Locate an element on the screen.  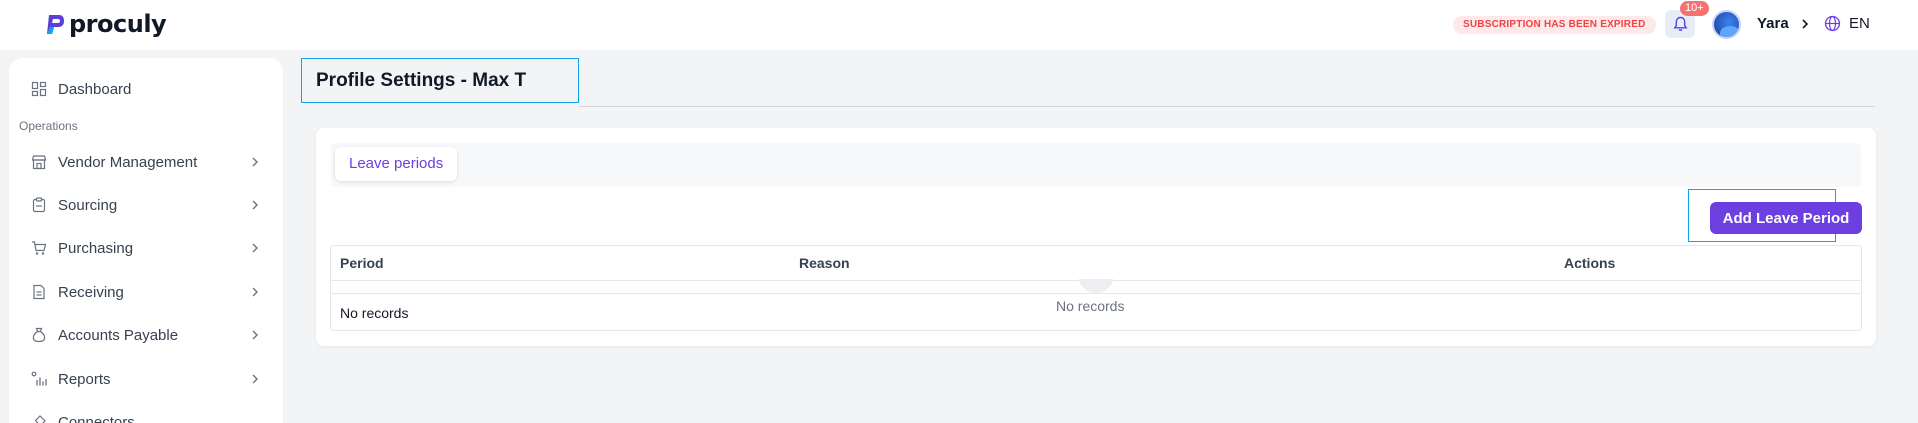
sidebar-item-sourcing: Sourcing is located at coordinates (146, 205).